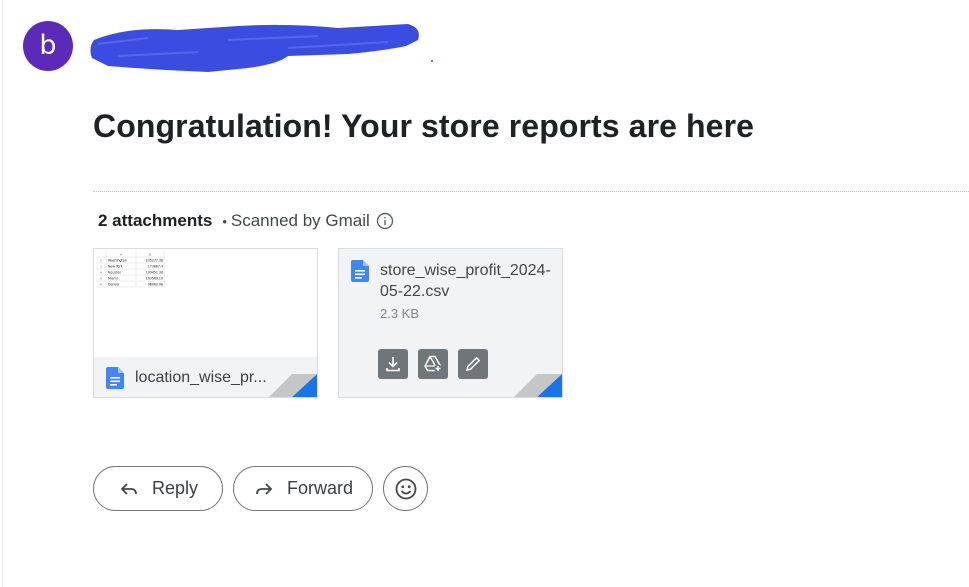  I want to click on attachment-size: 2.3 KB, so click(400, 313).